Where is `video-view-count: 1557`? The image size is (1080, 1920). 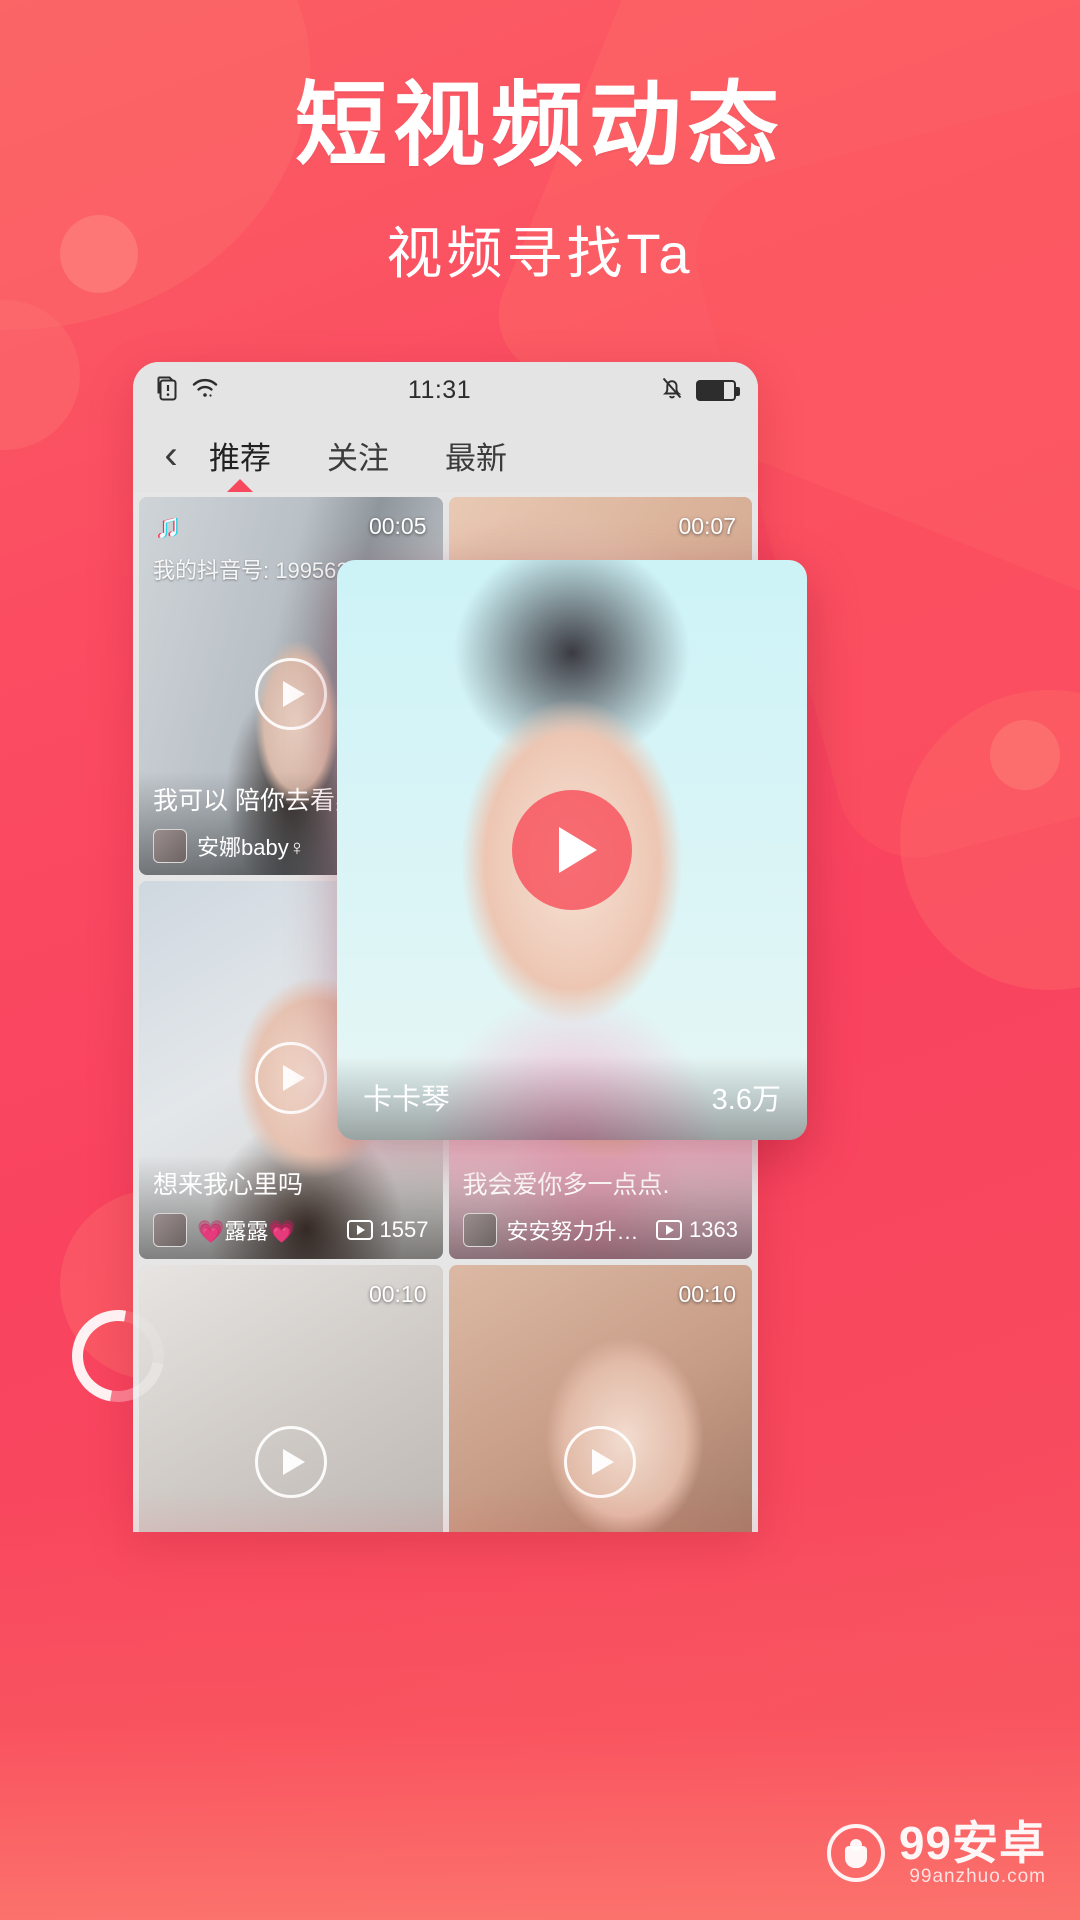 video-view-count: 1557 is located at coordinates (387, 1230).